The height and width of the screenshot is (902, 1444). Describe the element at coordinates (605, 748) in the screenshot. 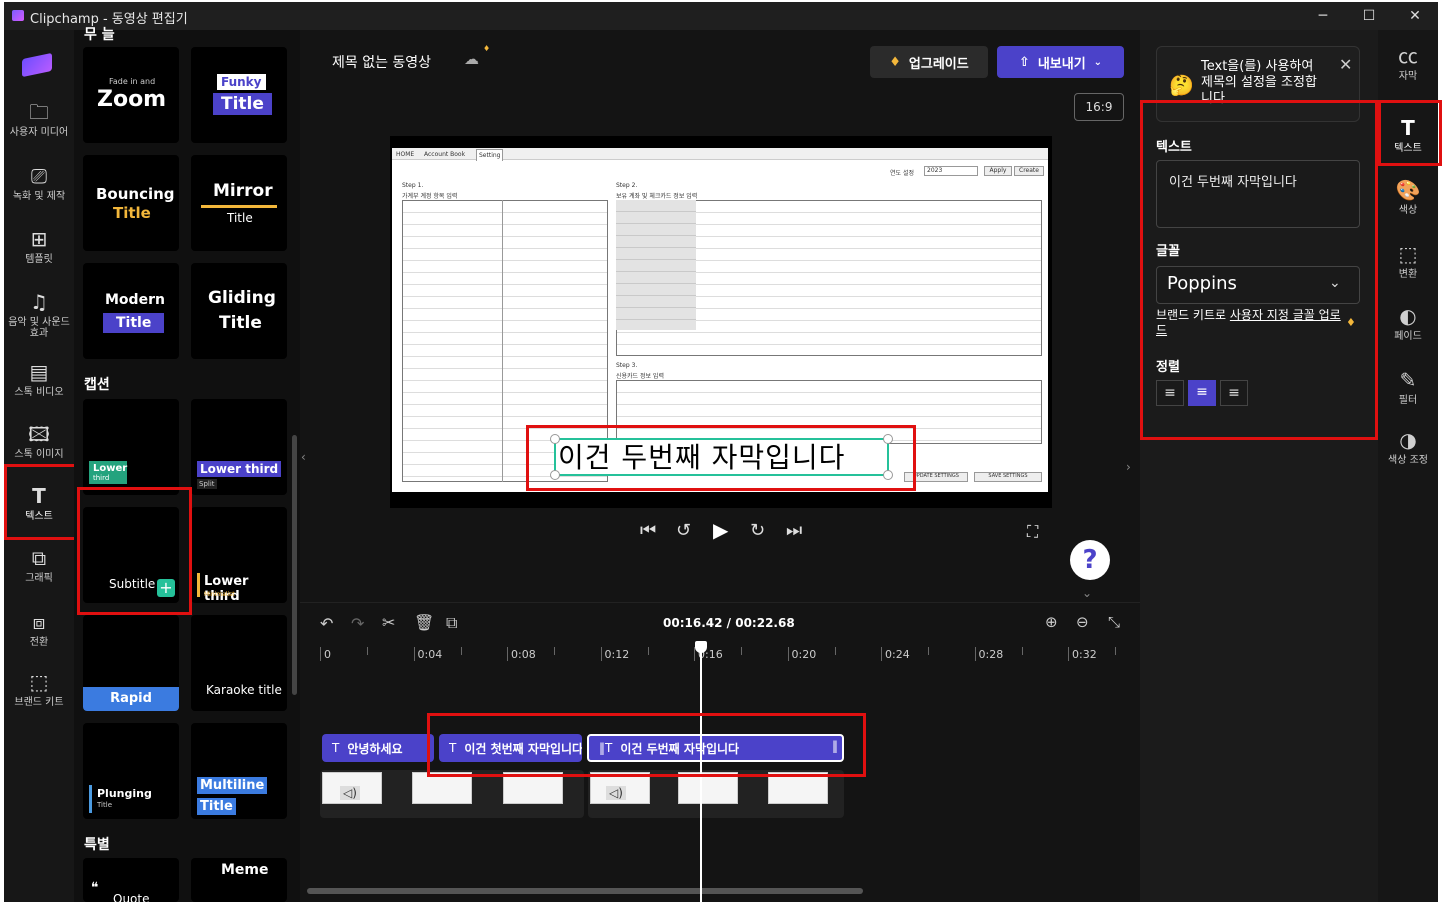

I see `trim-handle-left-icon: ‖T` at that location.